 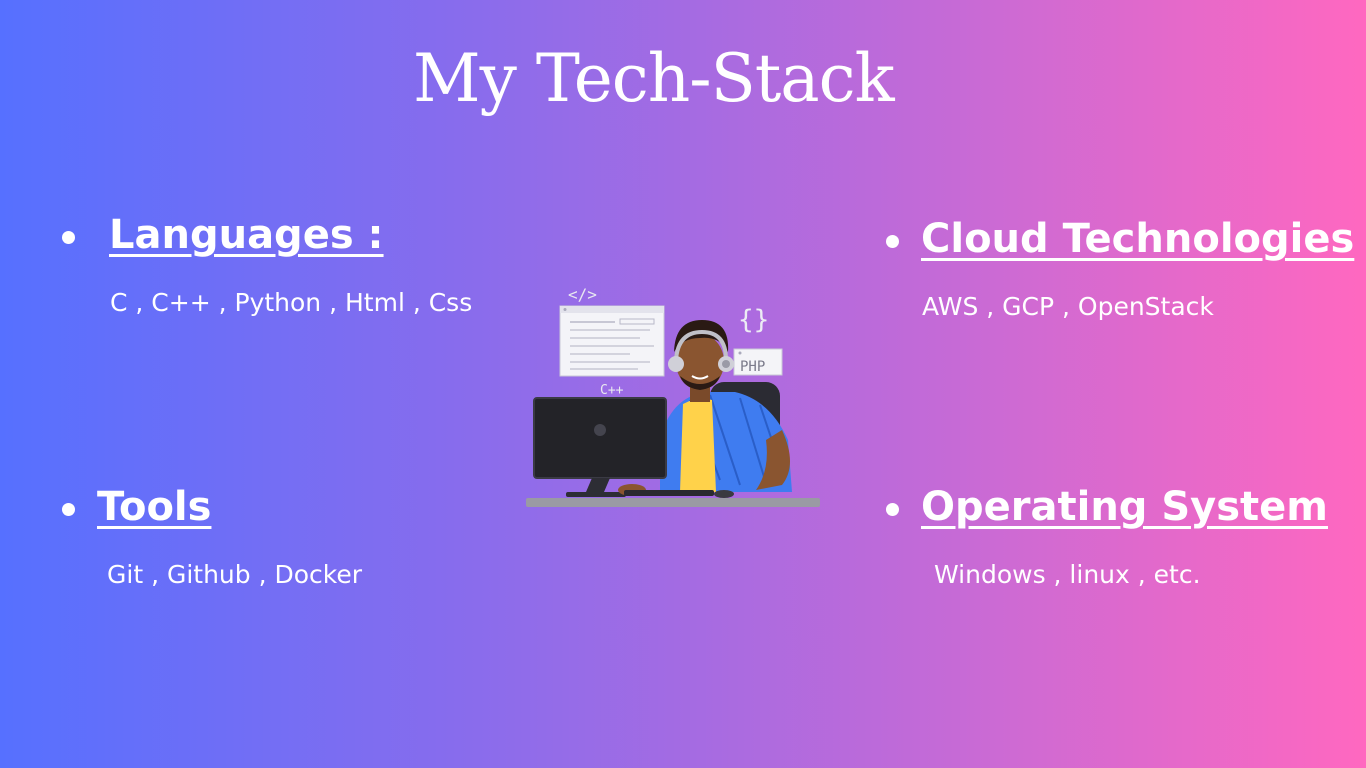 I want to click on braces-label: {}, so click(x=753, y=320).